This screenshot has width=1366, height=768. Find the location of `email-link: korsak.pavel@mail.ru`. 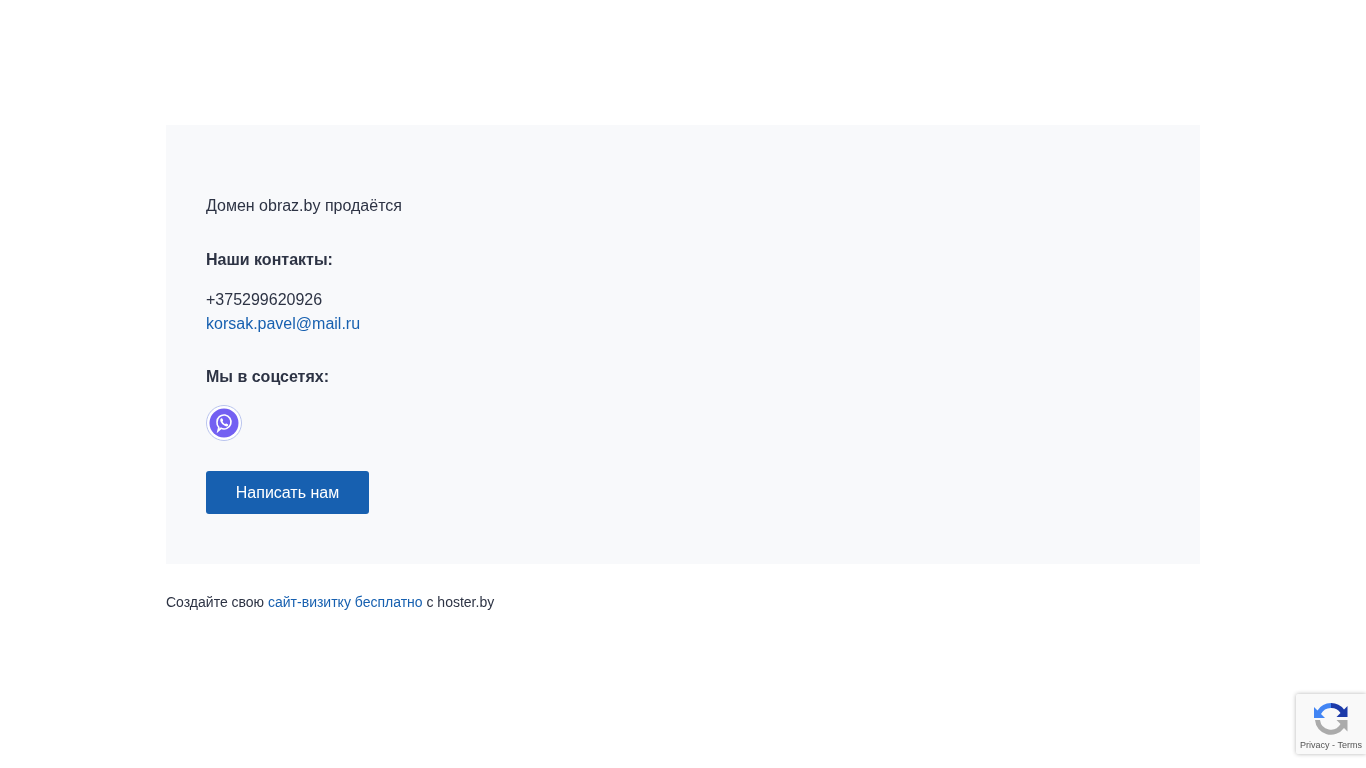

email-link: korsak.pavel@mail.ru is located at coordinates (283, 324).